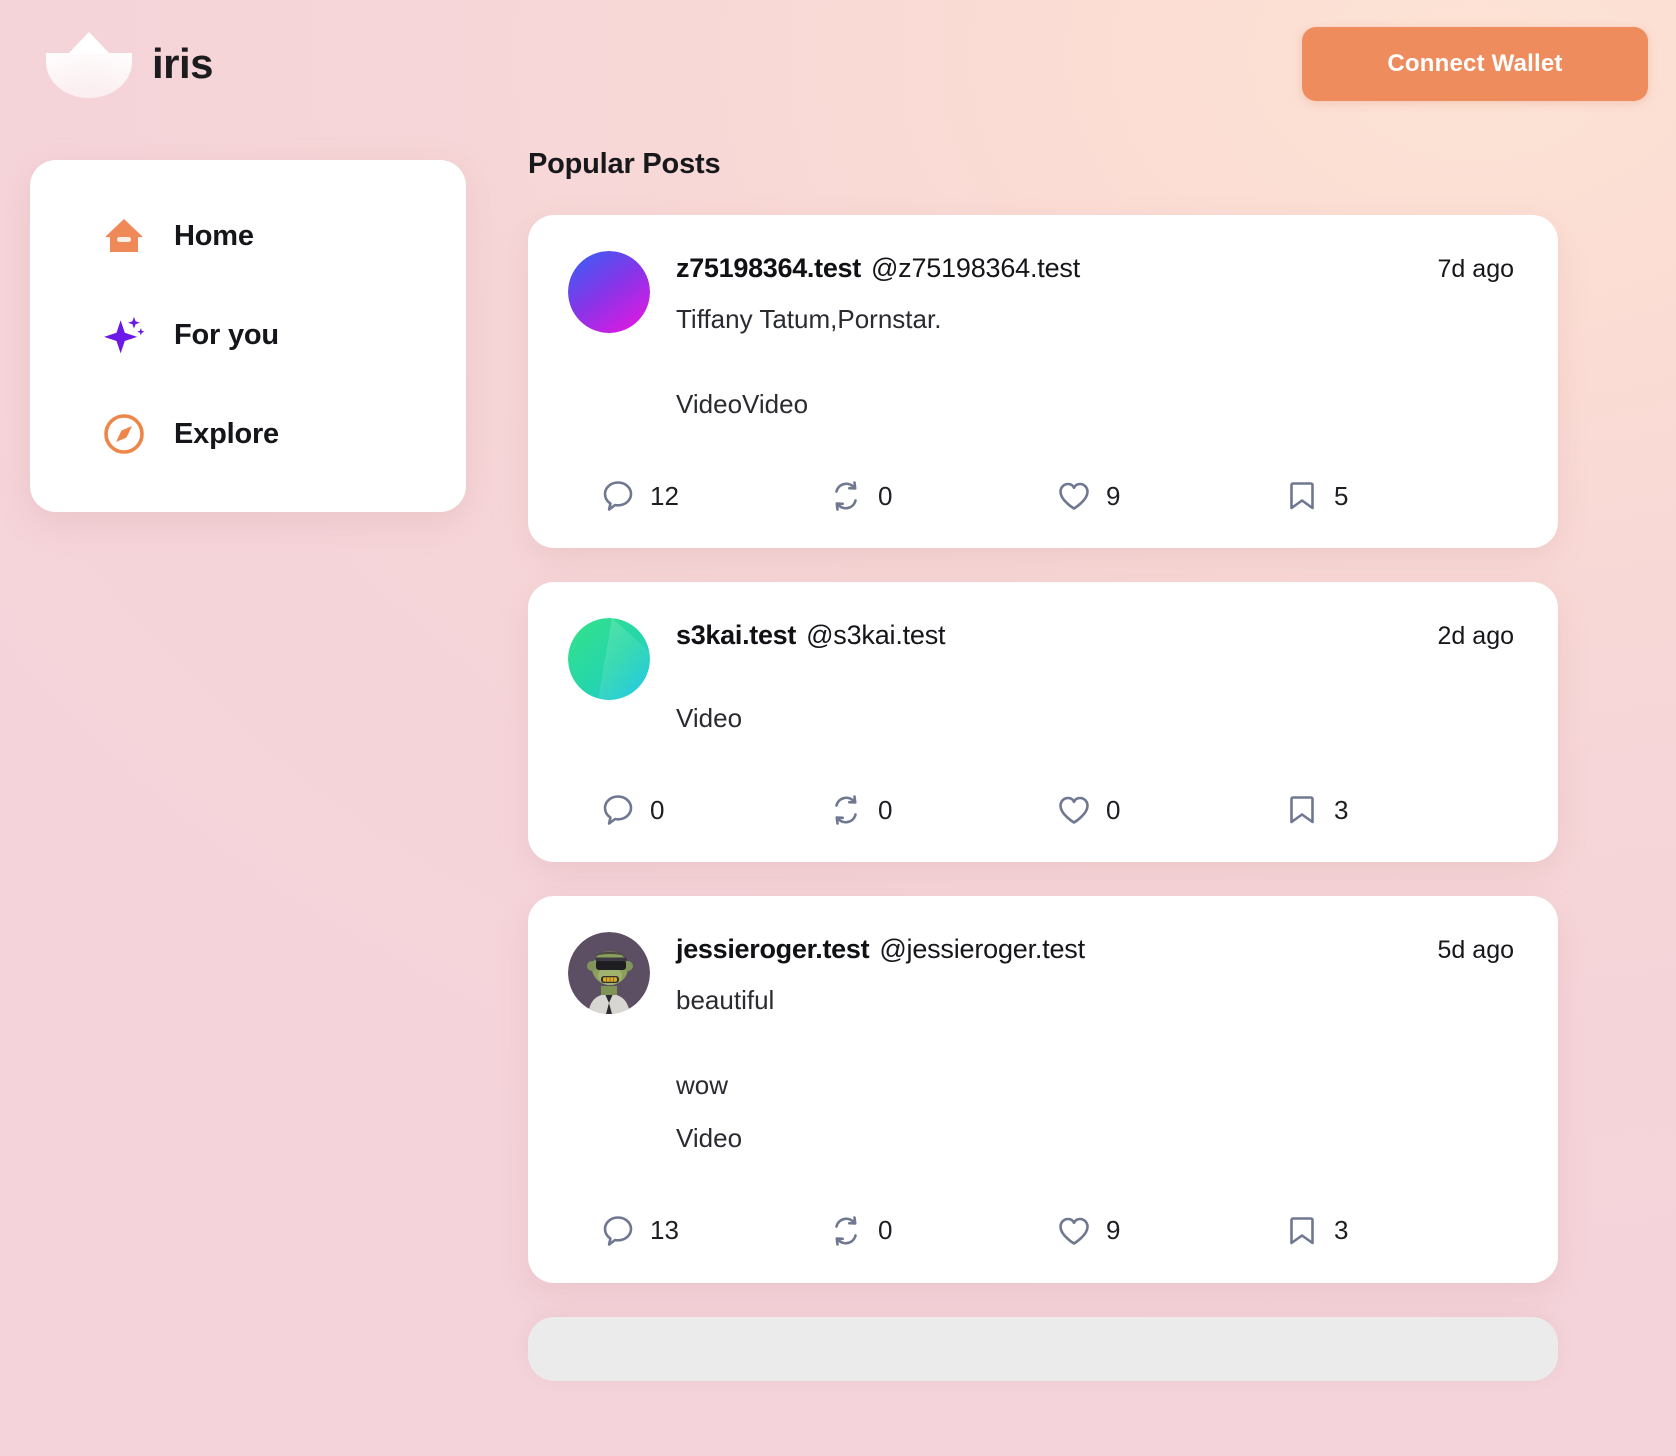 The image size is (1676, 1456). What do you see at coordinates (1475, 64) in the screenshot?
I see `connect-wallet-button: Connect Wallet` at bounding box center [1475, 64].